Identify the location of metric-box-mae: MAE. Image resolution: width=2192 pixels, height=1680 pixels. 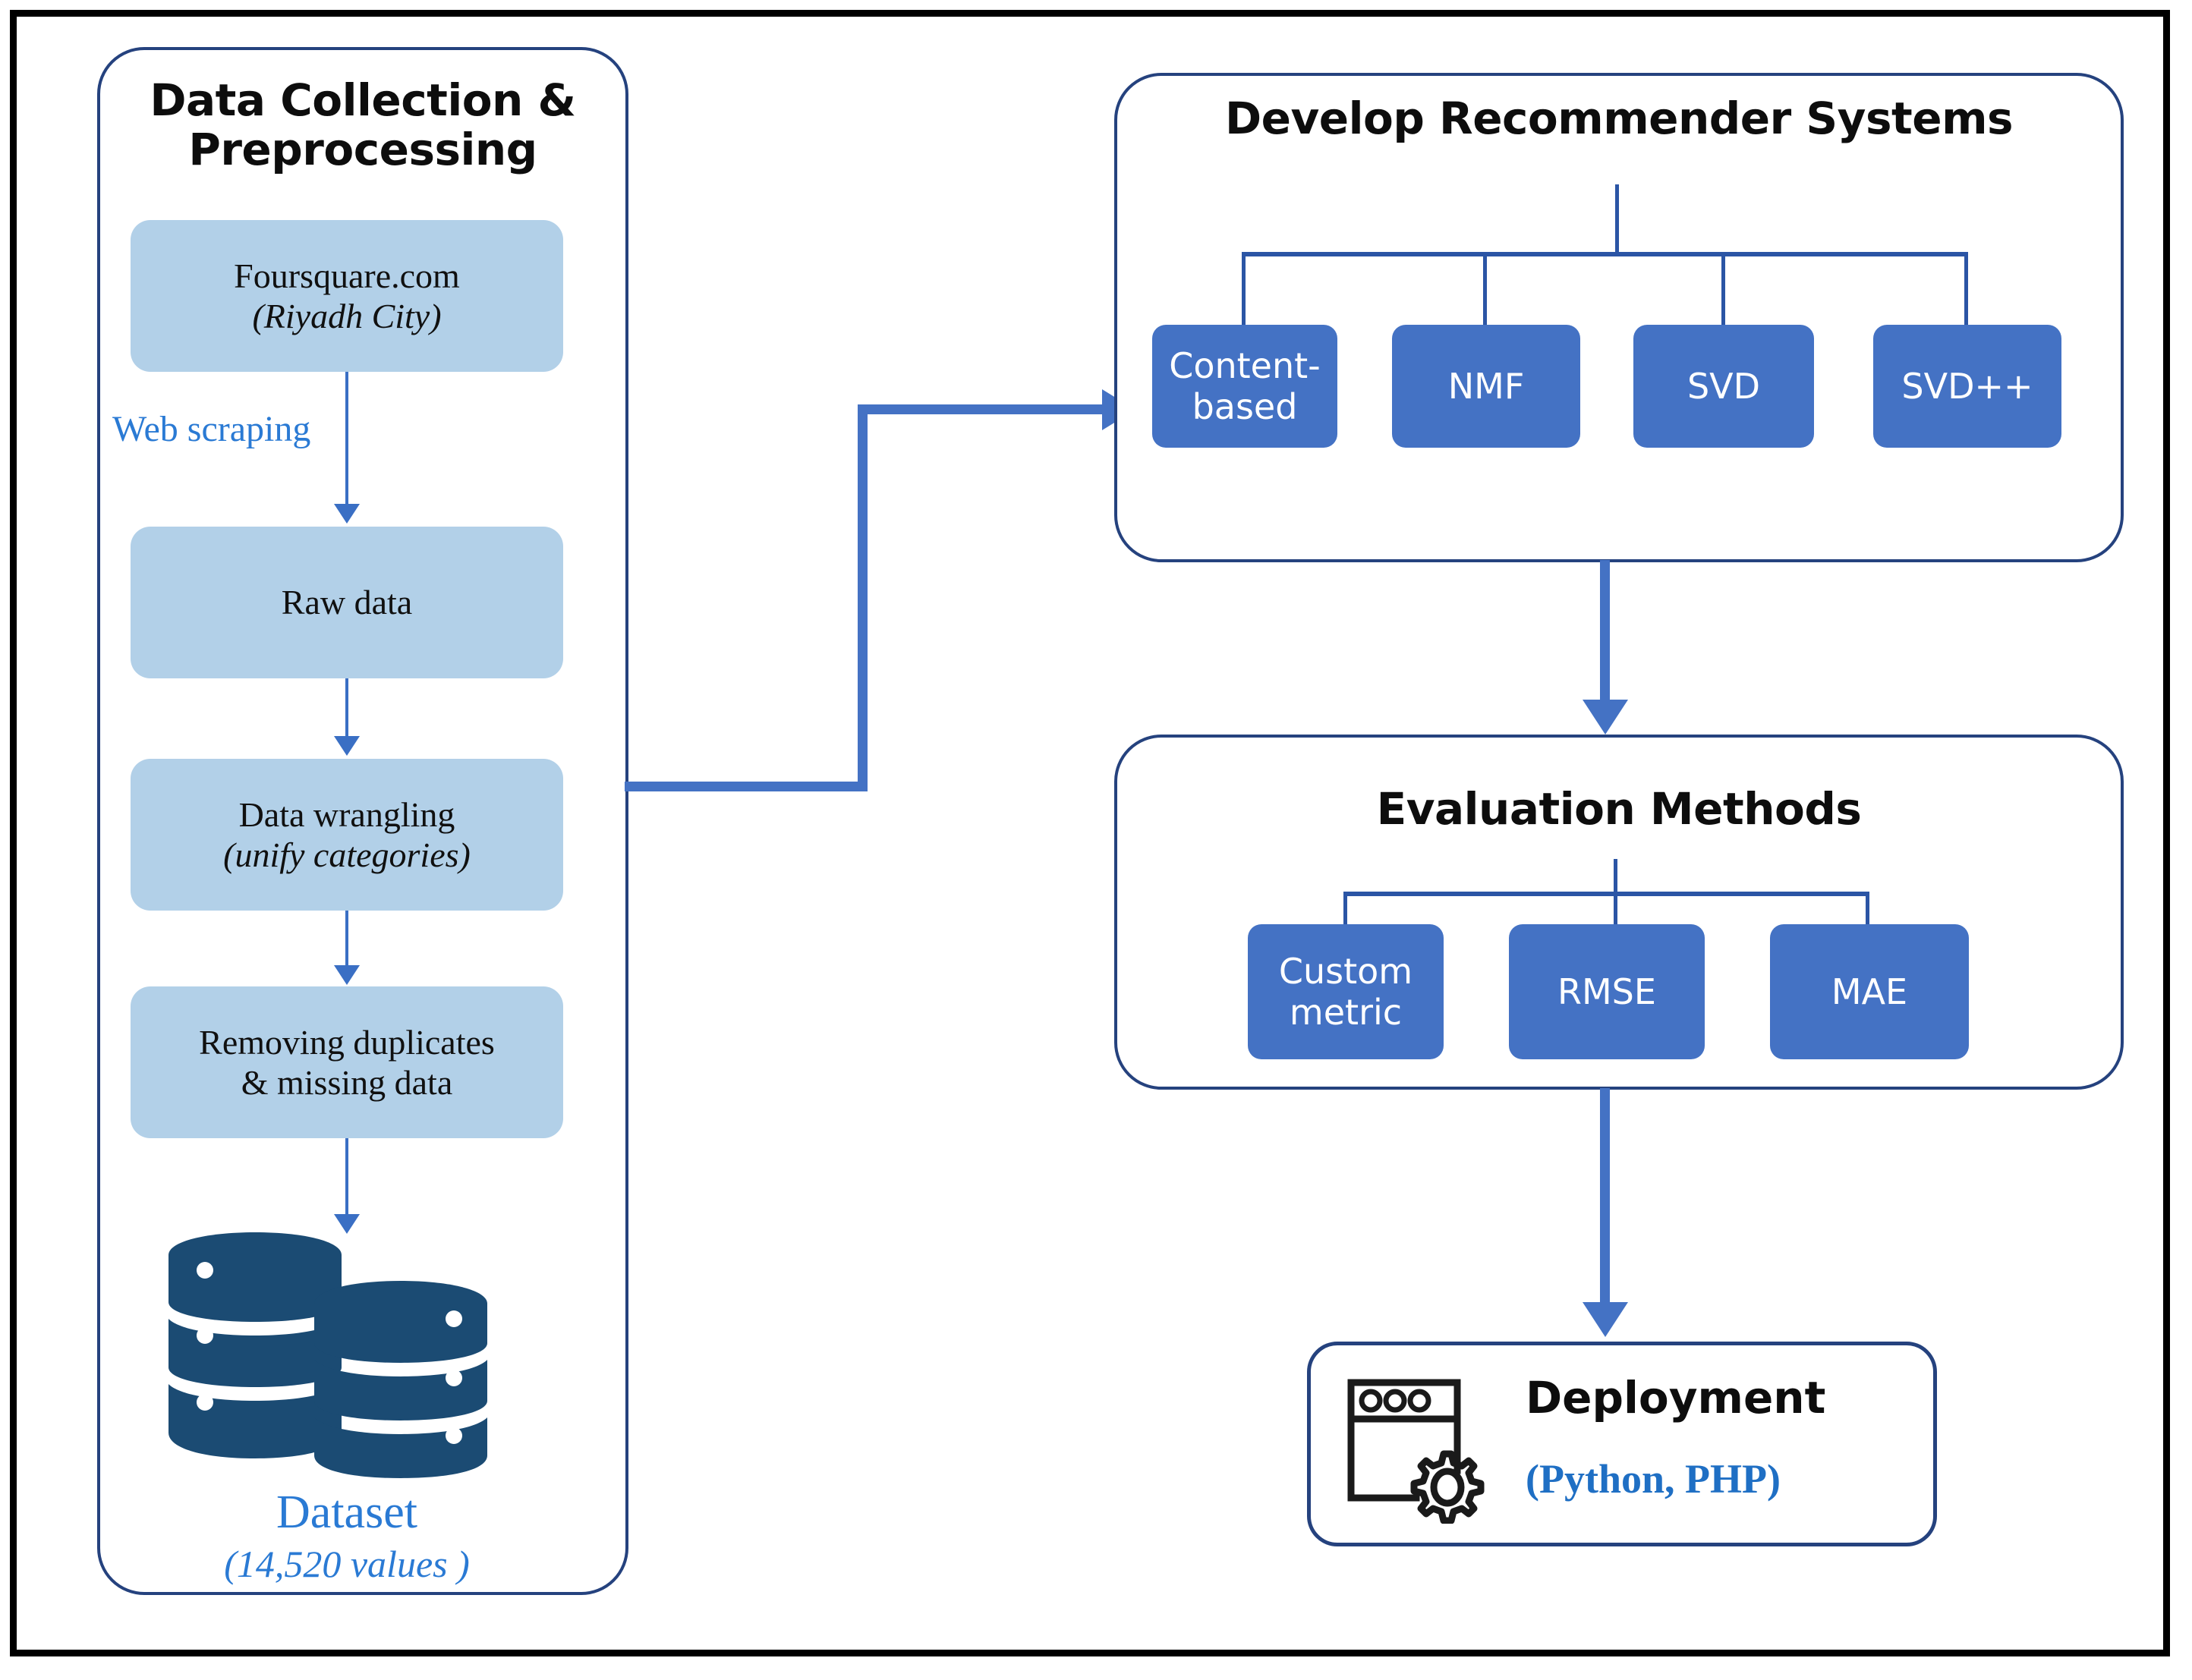
(1869, 991).